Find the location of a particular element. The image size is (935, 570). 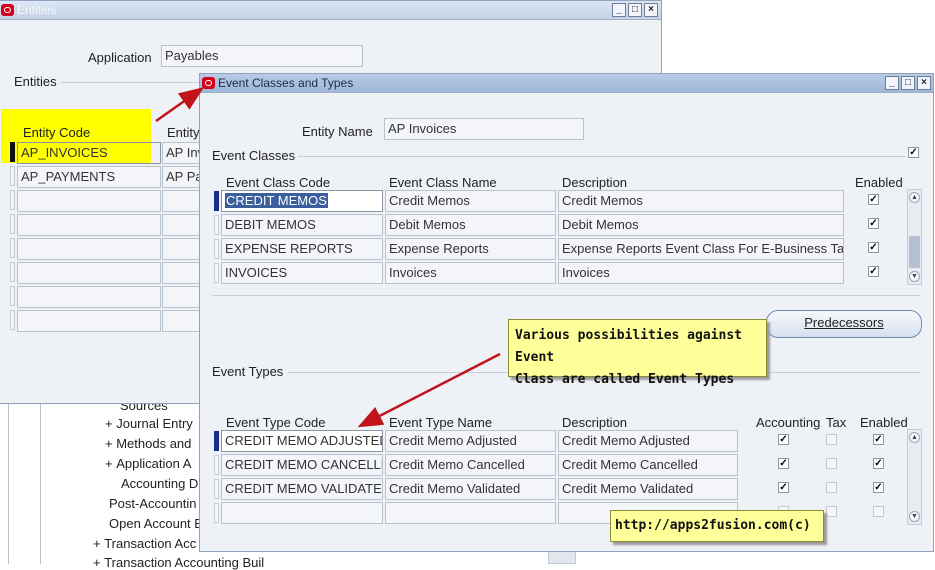

event-type-description-cell: Credit Memo Adjusted is located at coordinates (648, 441).